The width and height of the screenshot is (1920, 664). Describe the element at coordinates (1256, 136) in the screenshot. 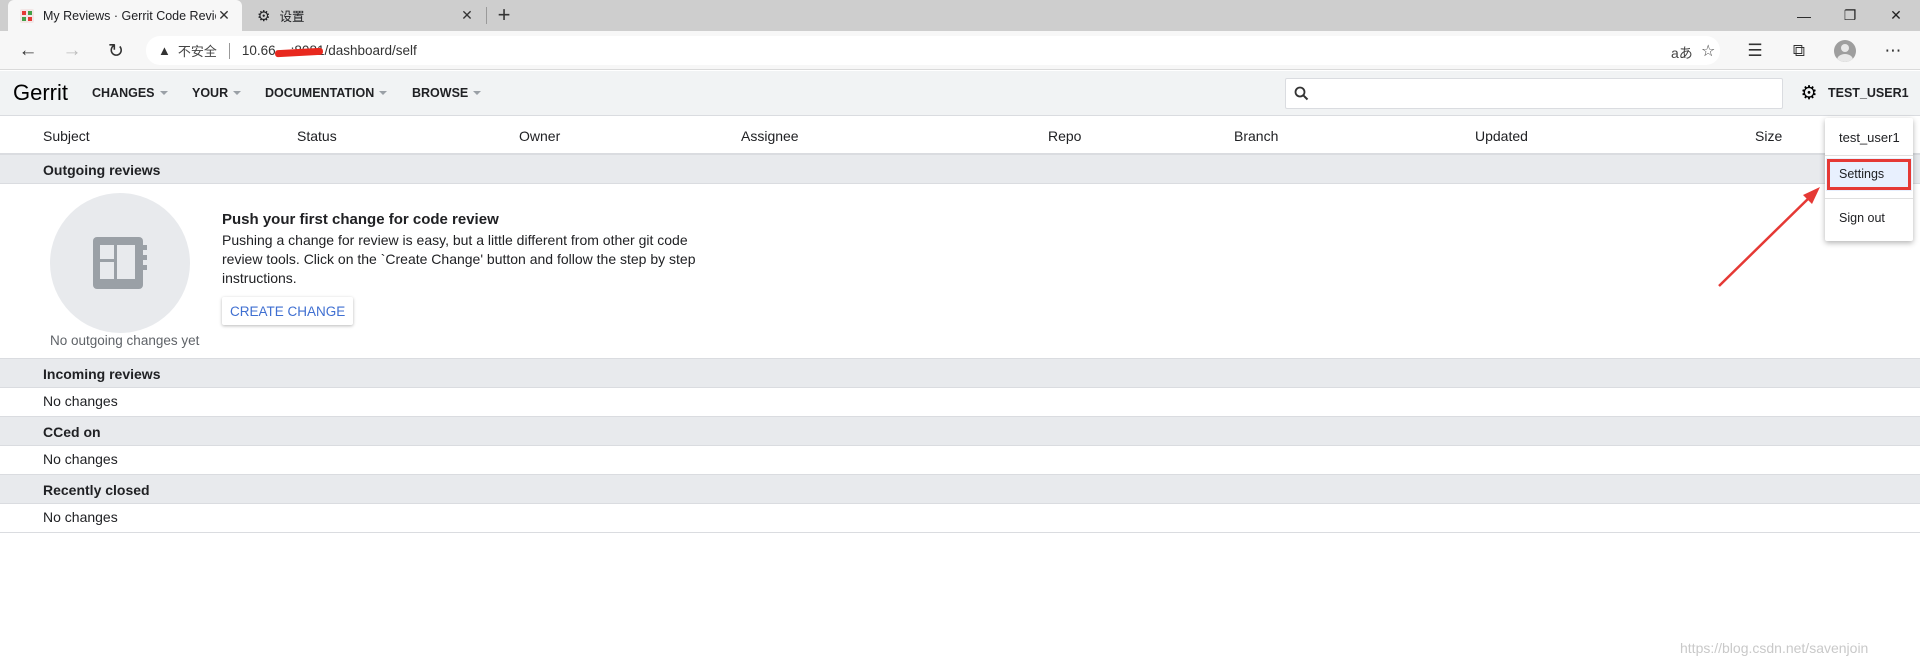

I see `column-branch: Branch` at that location.